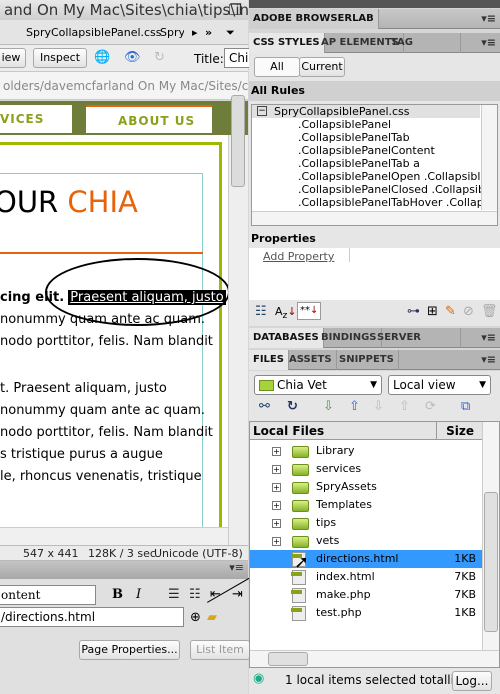  I want to click on browse-folder-icon: ▰, so click(212, 618).